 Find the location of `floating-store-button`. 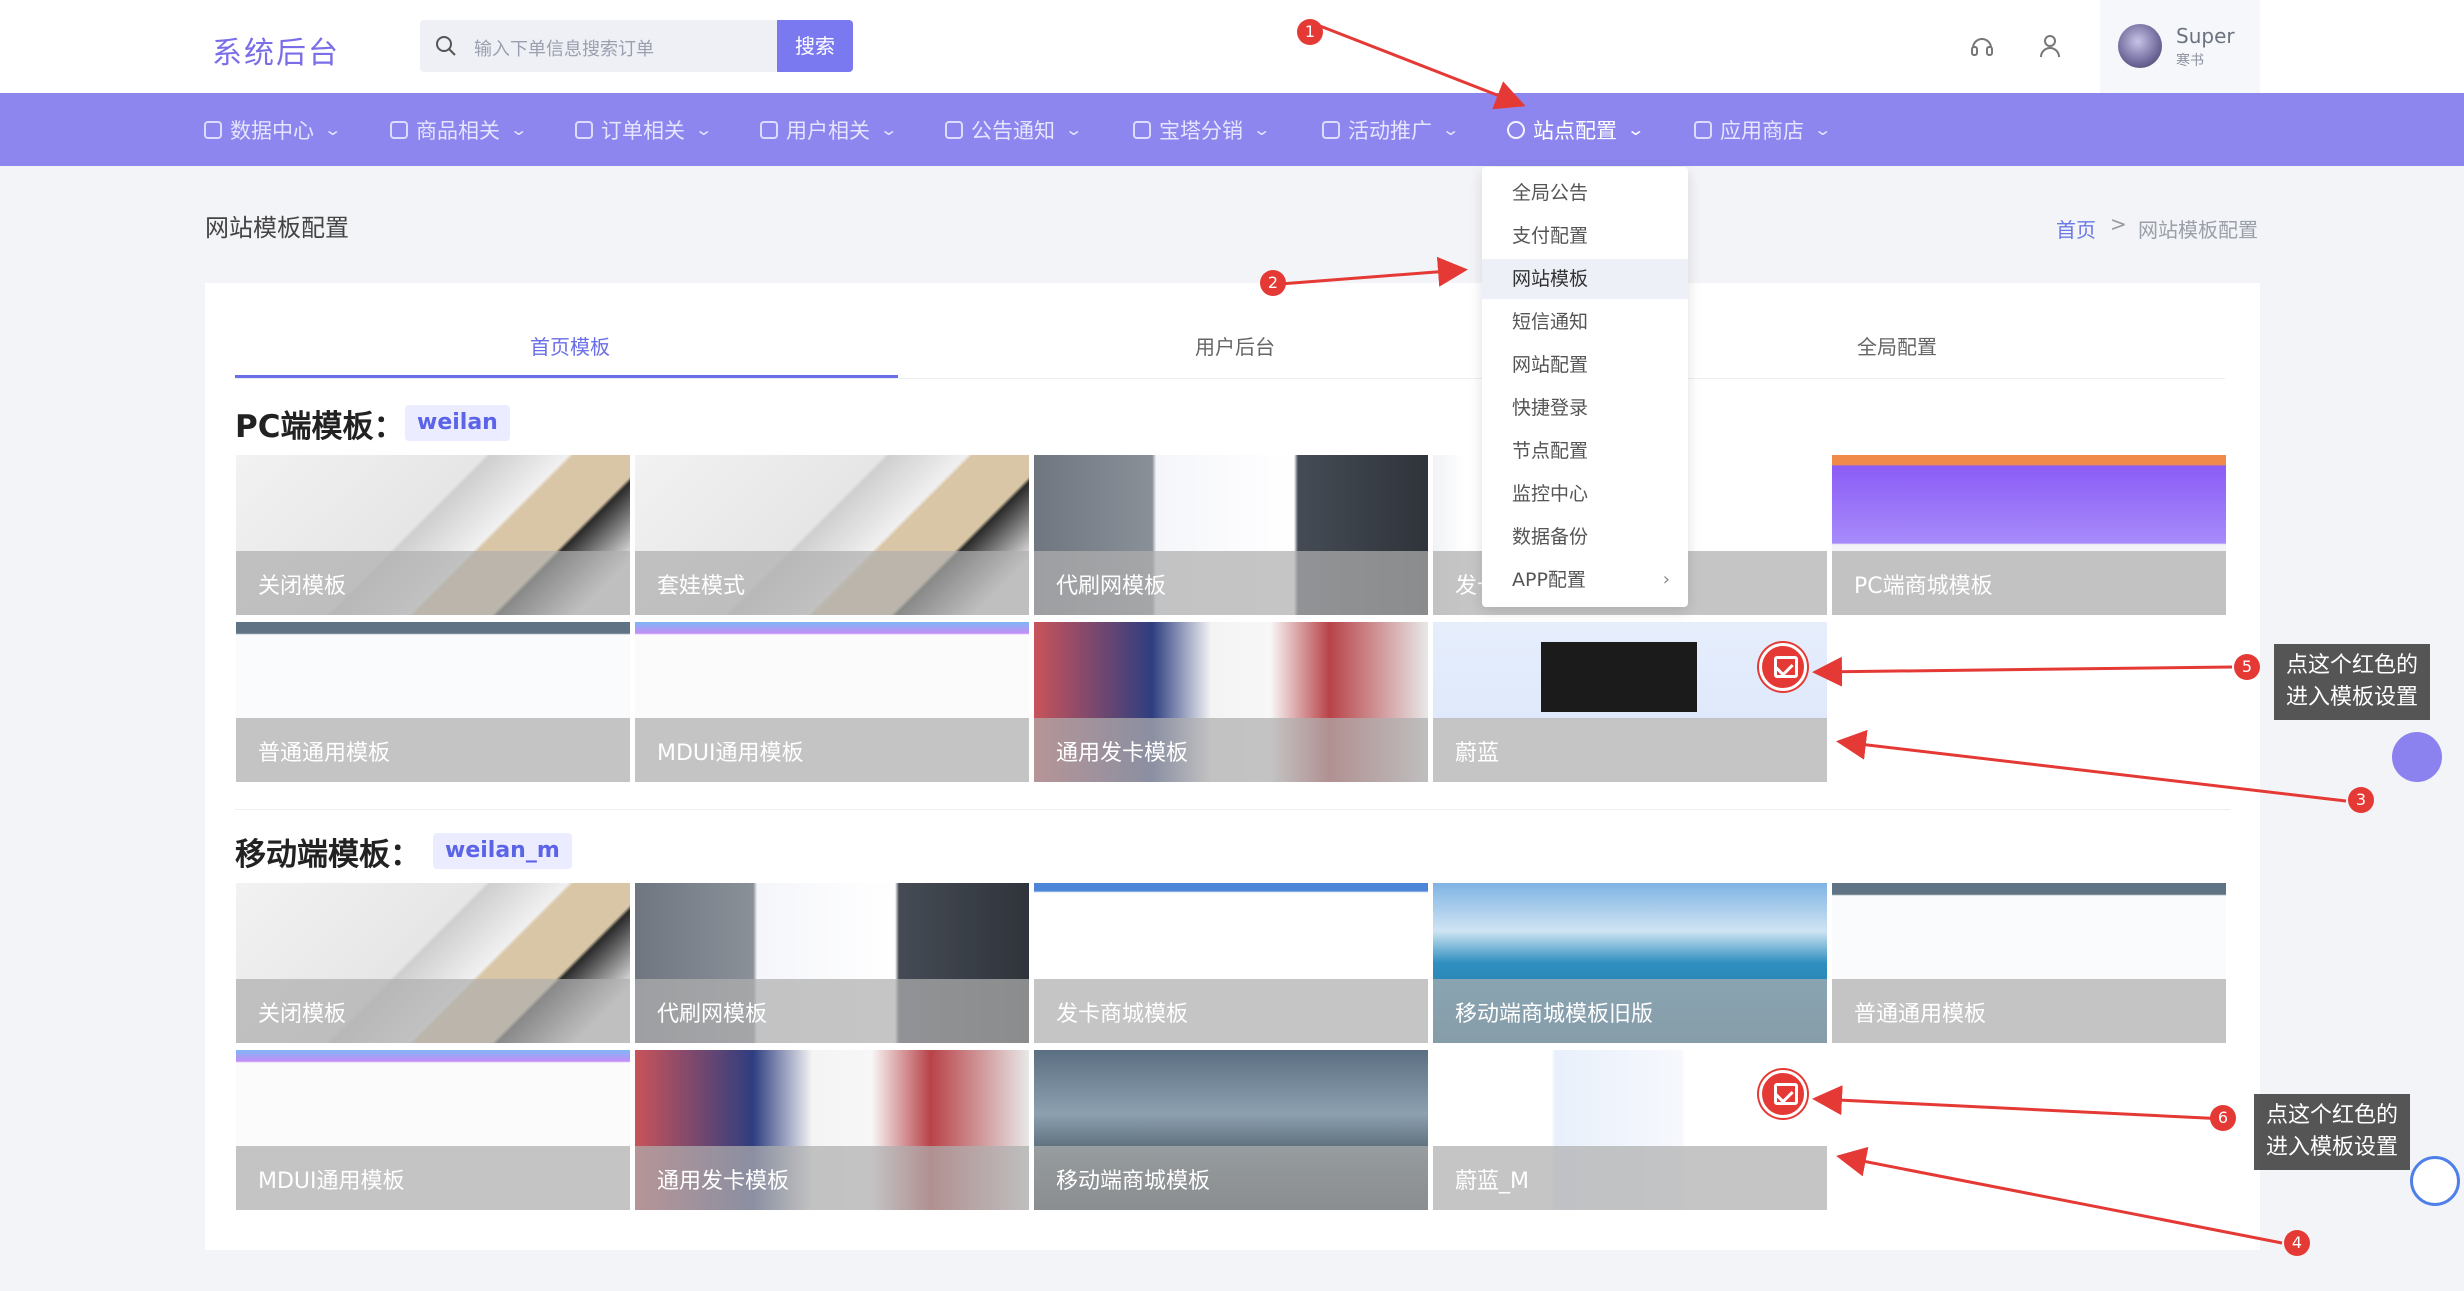

floating-store-button is located at coordinates (2417, 757).